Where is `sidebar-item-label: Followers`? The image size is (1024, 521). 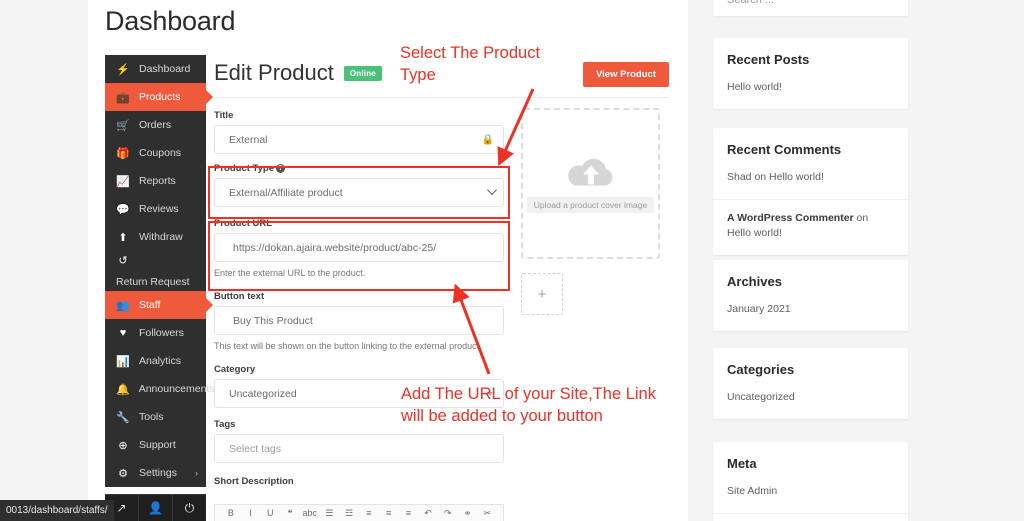 sidebar-item-label: Followers is located at coordinates (161, 333).